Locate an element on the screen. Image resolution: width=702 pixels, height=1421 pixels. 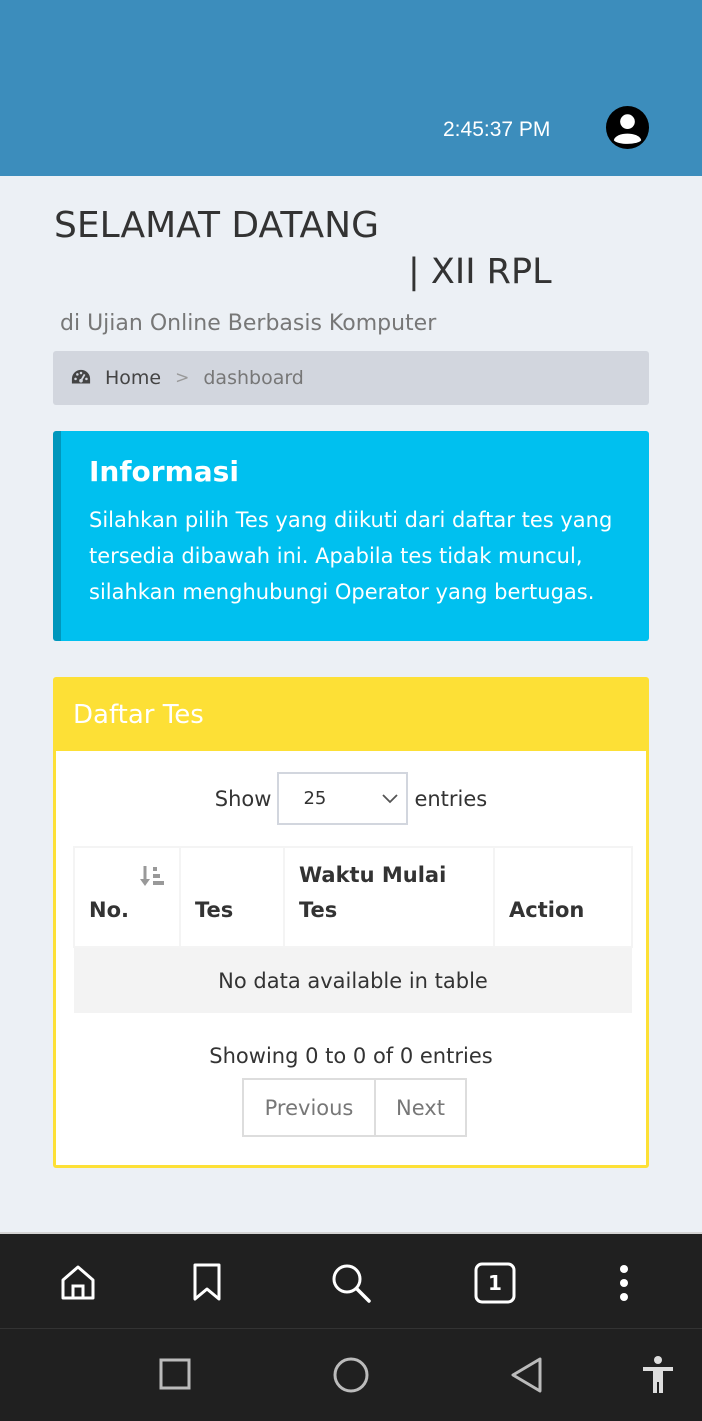
callout-title: Informasi is located at coordinates (164, 471).